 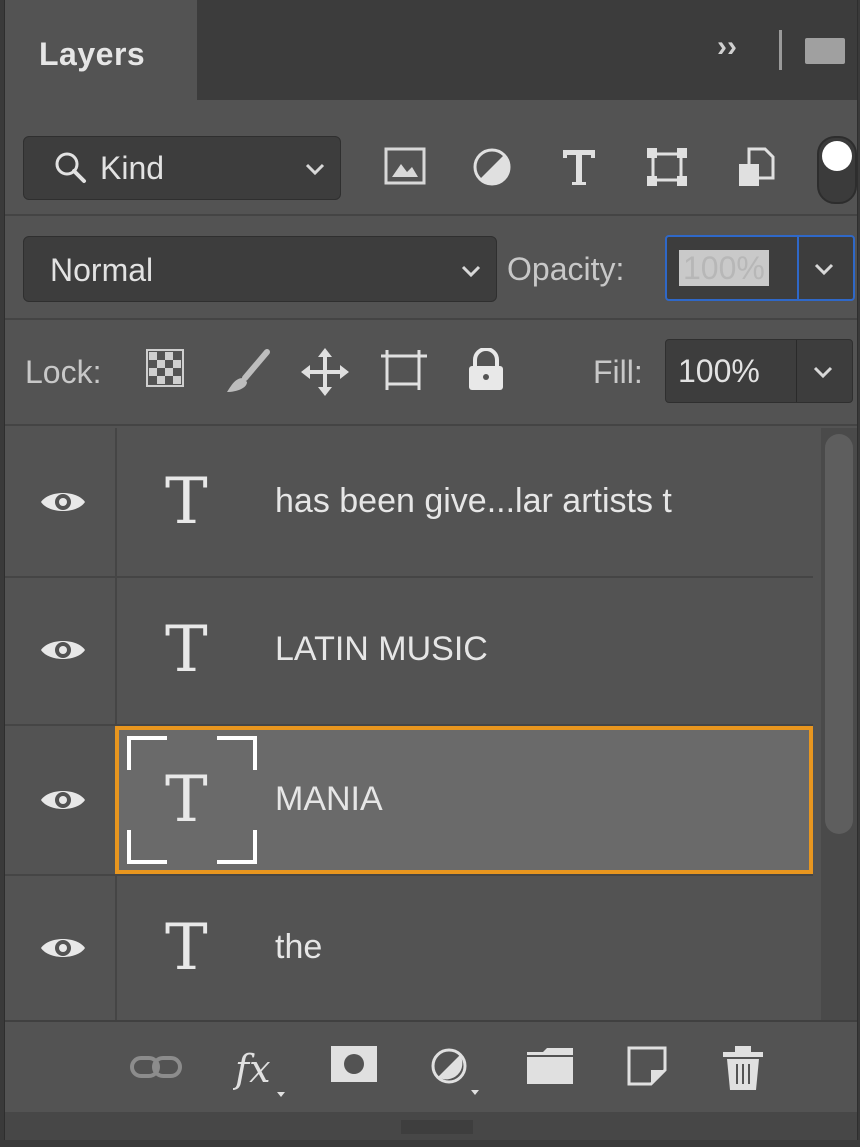 What do you see at coordinates (647, 1066) in the screenshot?
I see `new-layer-icon` at bounding box center [647, 1066].